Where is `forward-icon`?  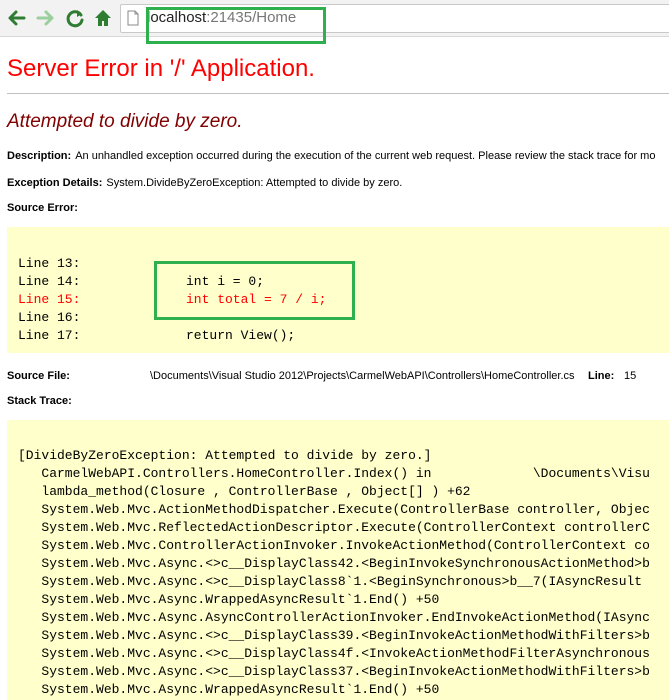
forward-icon is located at coordinates (46, 18).